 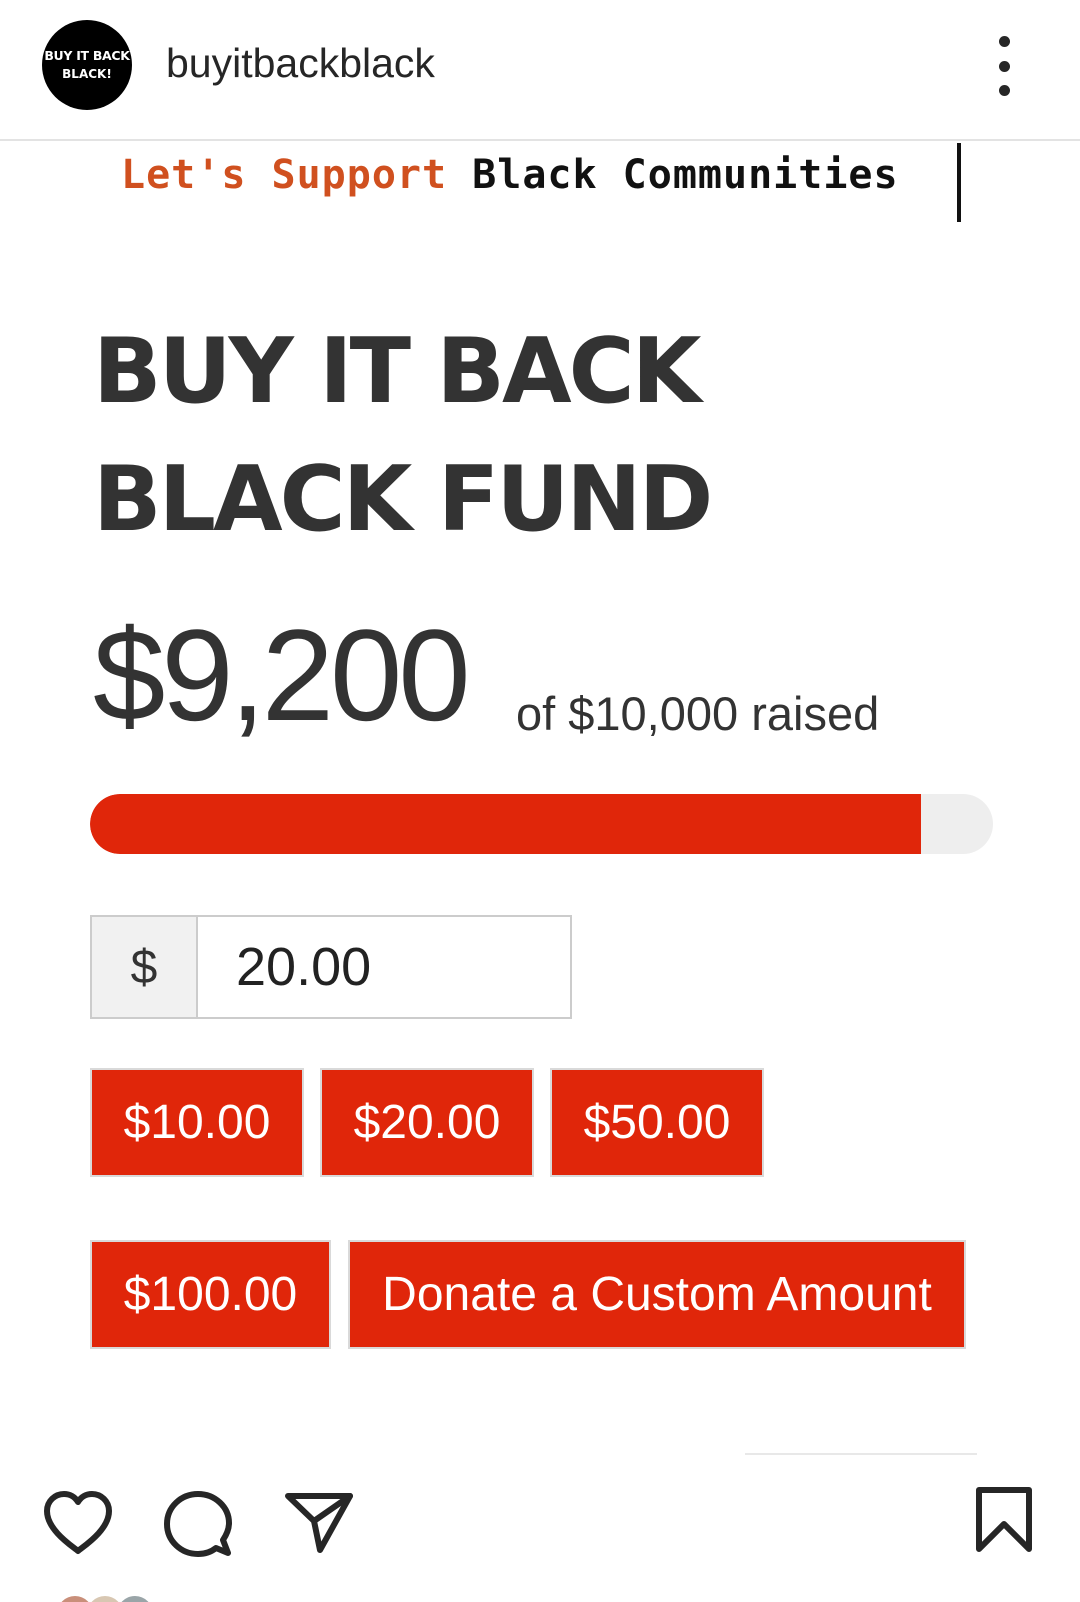 I want to click on tagline: Let's Support Black Communities, so click(x=510, y=175).